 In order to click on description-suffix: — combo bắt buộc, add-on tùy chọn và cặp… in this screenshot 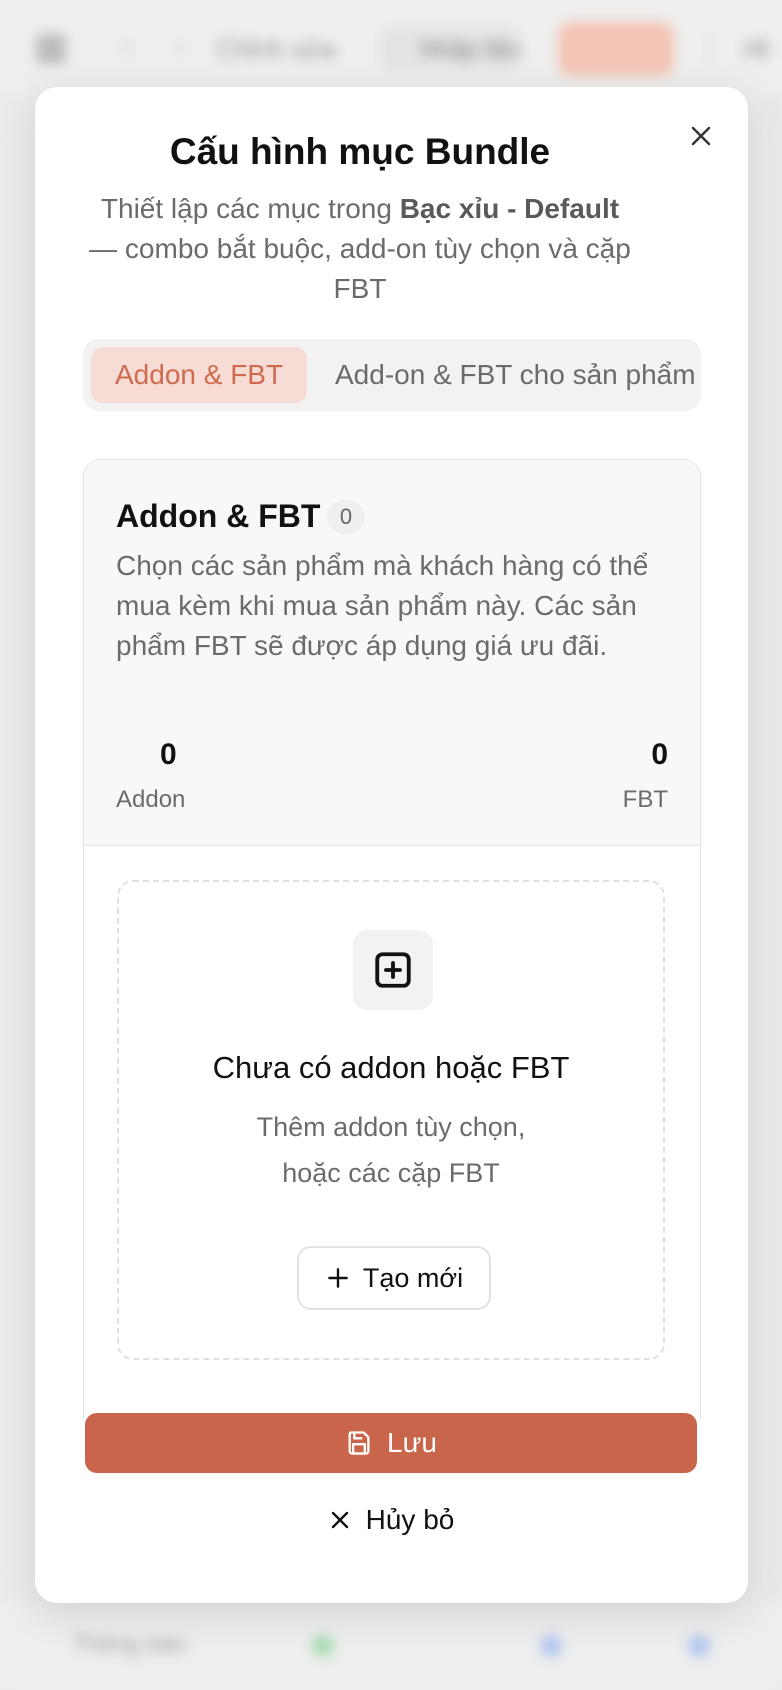, I will do `click(360, 268)`.